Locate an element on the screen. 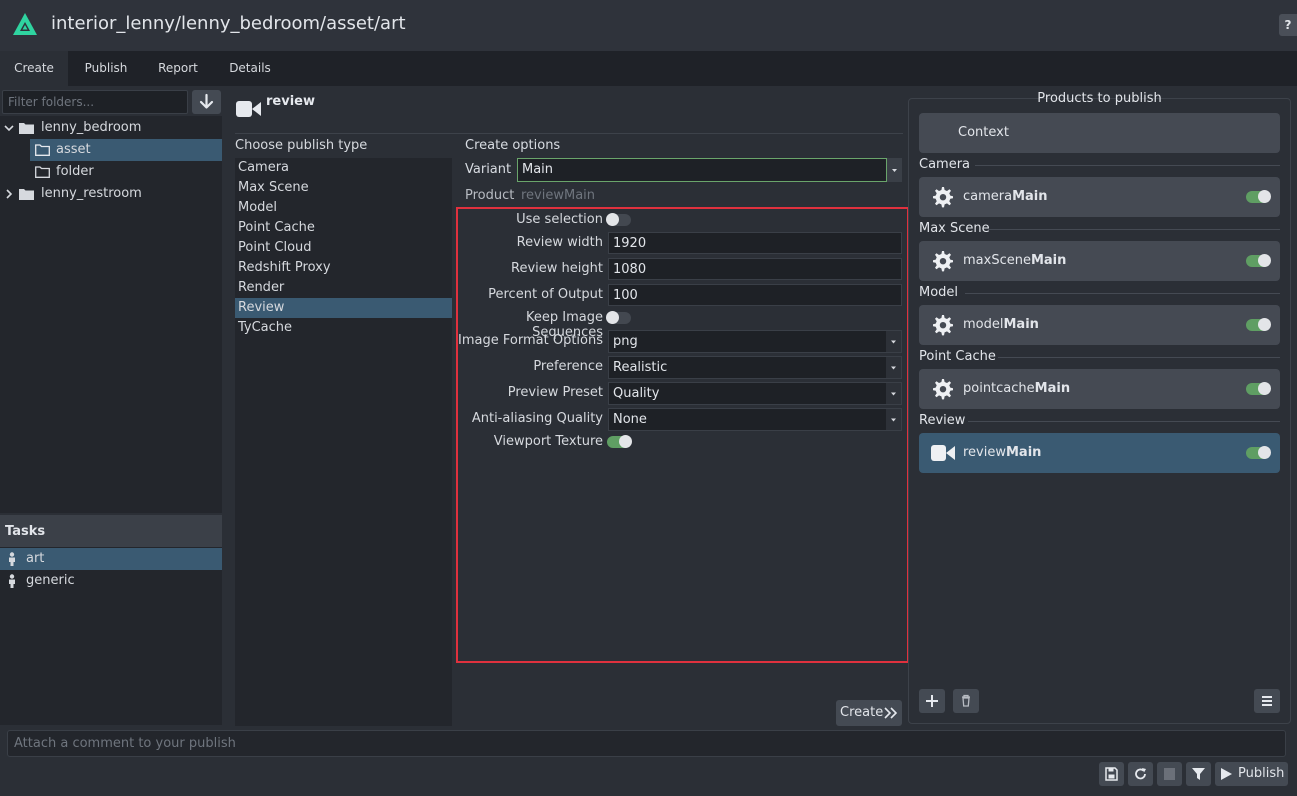 The width and height of the screenshot is (1297, 796). publish-type-point-cloud: Point Cloud is located at coordinates (343, 248).